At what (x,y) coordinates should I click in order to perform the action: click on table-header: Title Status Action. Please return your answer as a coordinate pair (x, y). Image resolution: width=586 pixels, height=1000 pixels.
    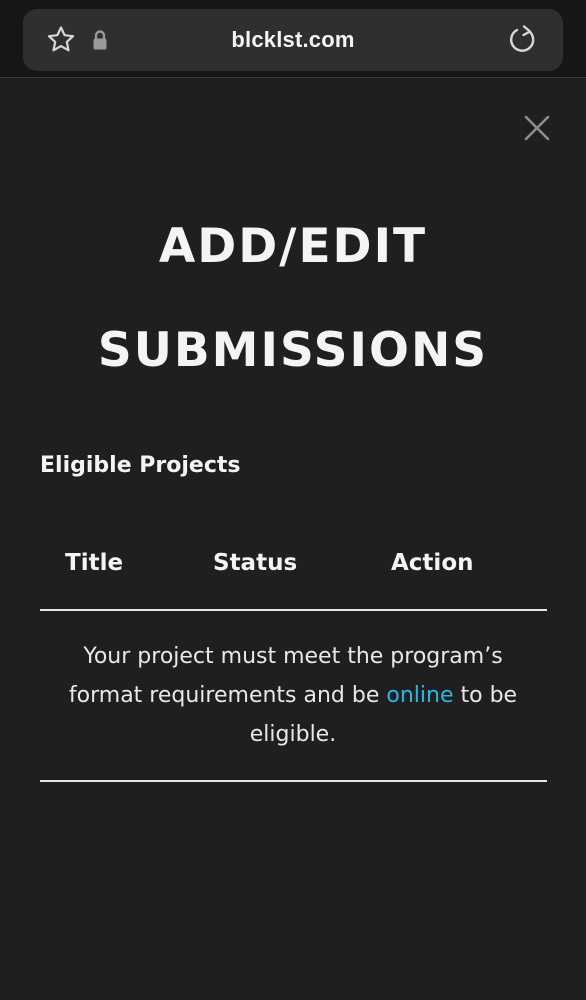
    Looking at the image, I should click on (293, 577).